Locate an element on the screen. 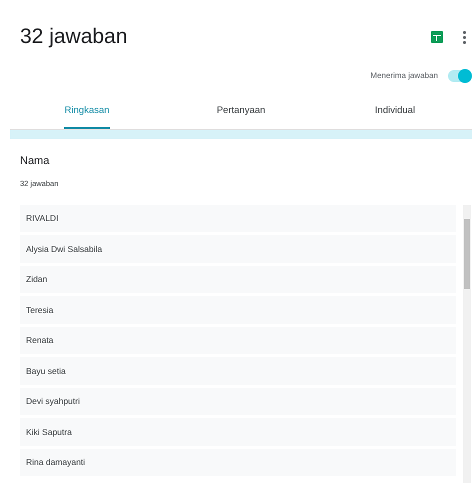 The width and height of the screenshot is (472, 483). answer-row: Rina damayanti is located at coordinates (238, 462).